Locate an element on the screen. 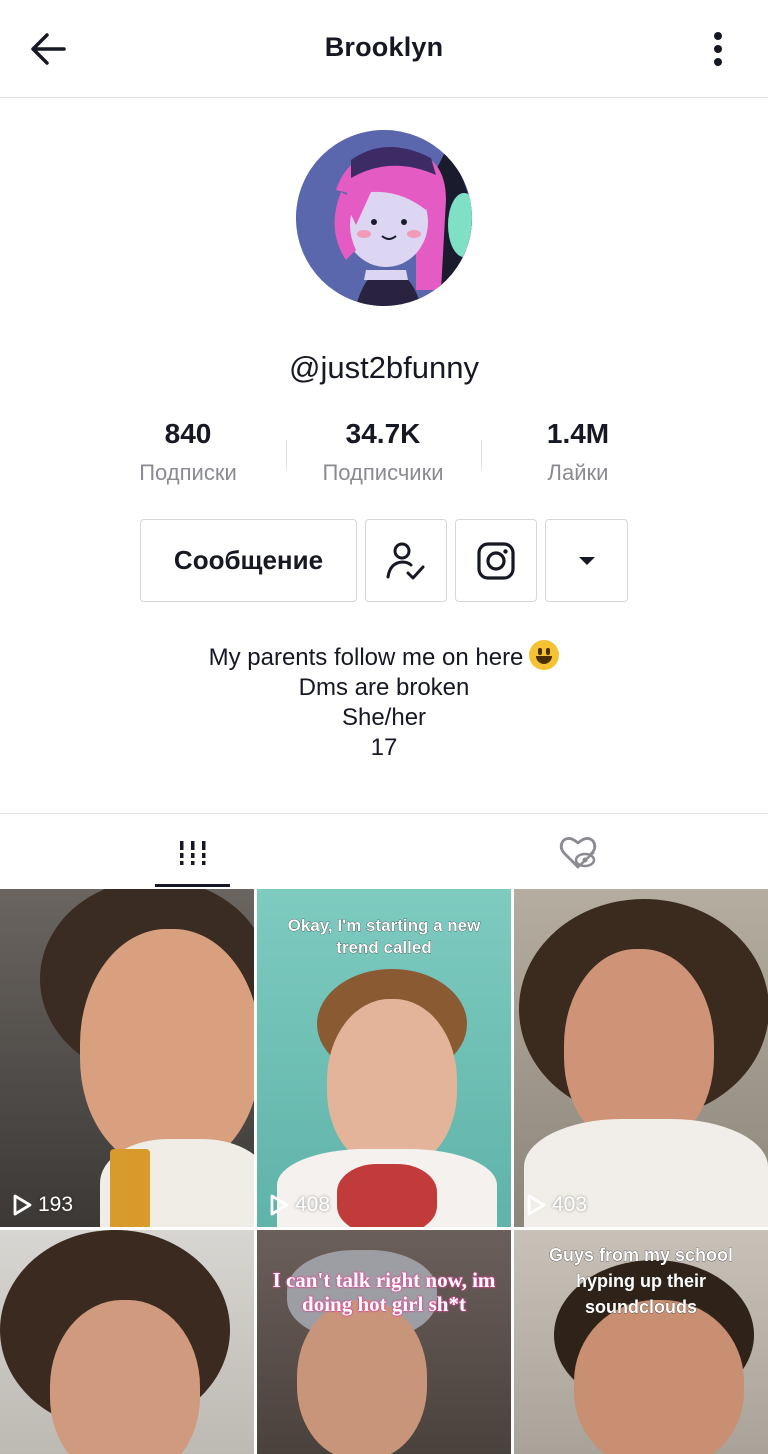 The width and height of the screenshot is (768, 1454). tabs-divider is located at coordinates (384, 813).